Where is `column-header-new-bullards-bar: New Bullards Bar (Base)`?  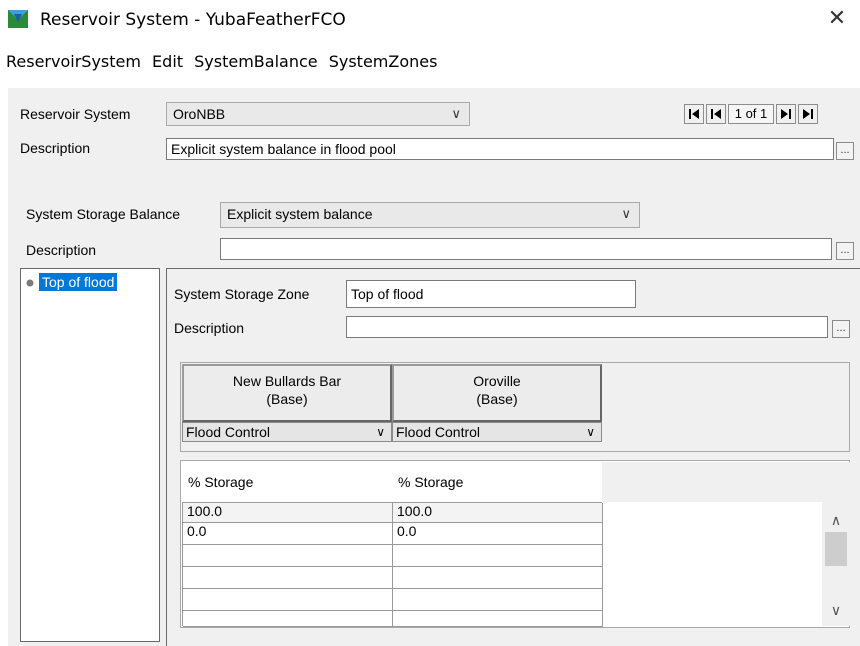
column-header-new-bullards-bar: New Bullards Bar (Base) is located at coordinates (287, 393).